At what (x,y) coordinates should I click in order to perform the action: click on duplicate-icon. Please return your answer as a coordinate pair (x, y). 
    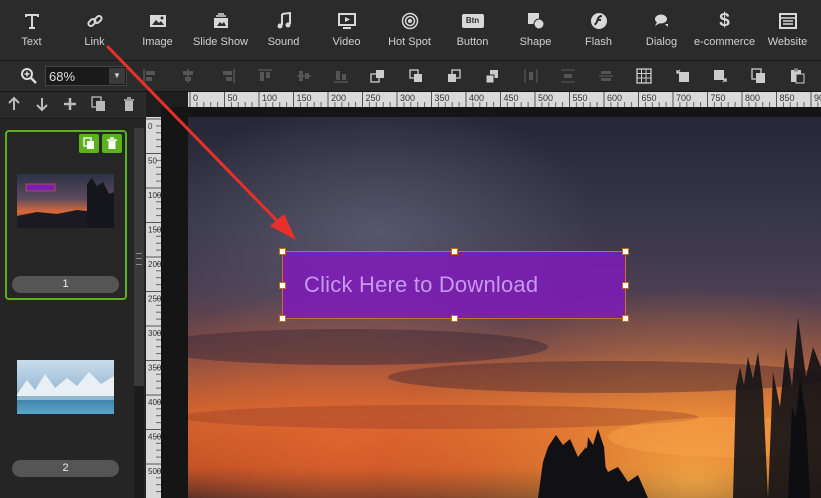
    Looking at the image, I should click on (89, 143).